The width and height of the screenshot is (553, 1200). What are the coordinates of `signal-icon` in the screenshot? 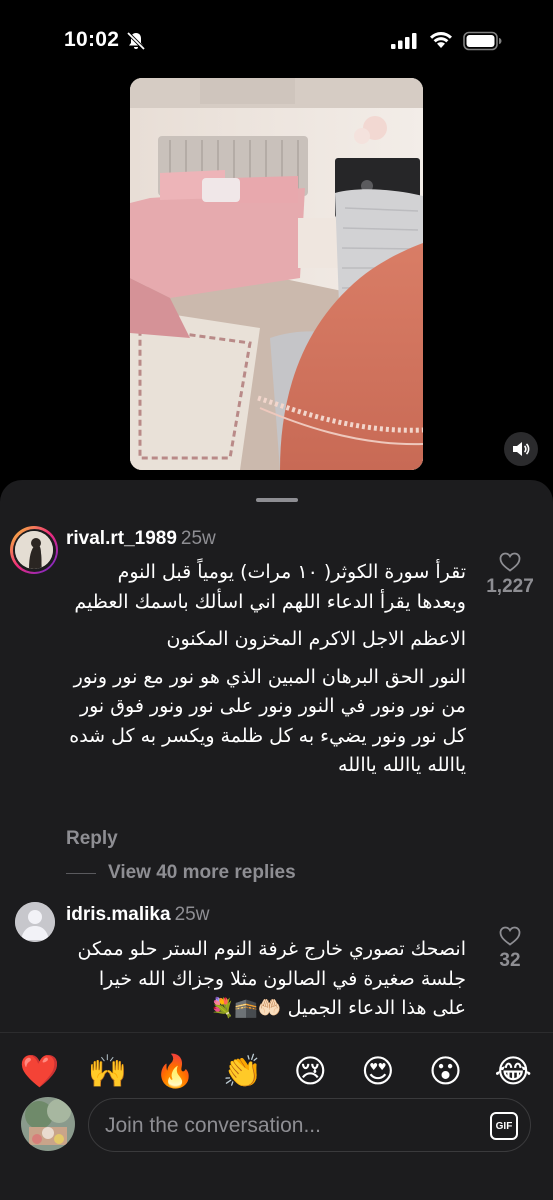 It's located at (404, 41).